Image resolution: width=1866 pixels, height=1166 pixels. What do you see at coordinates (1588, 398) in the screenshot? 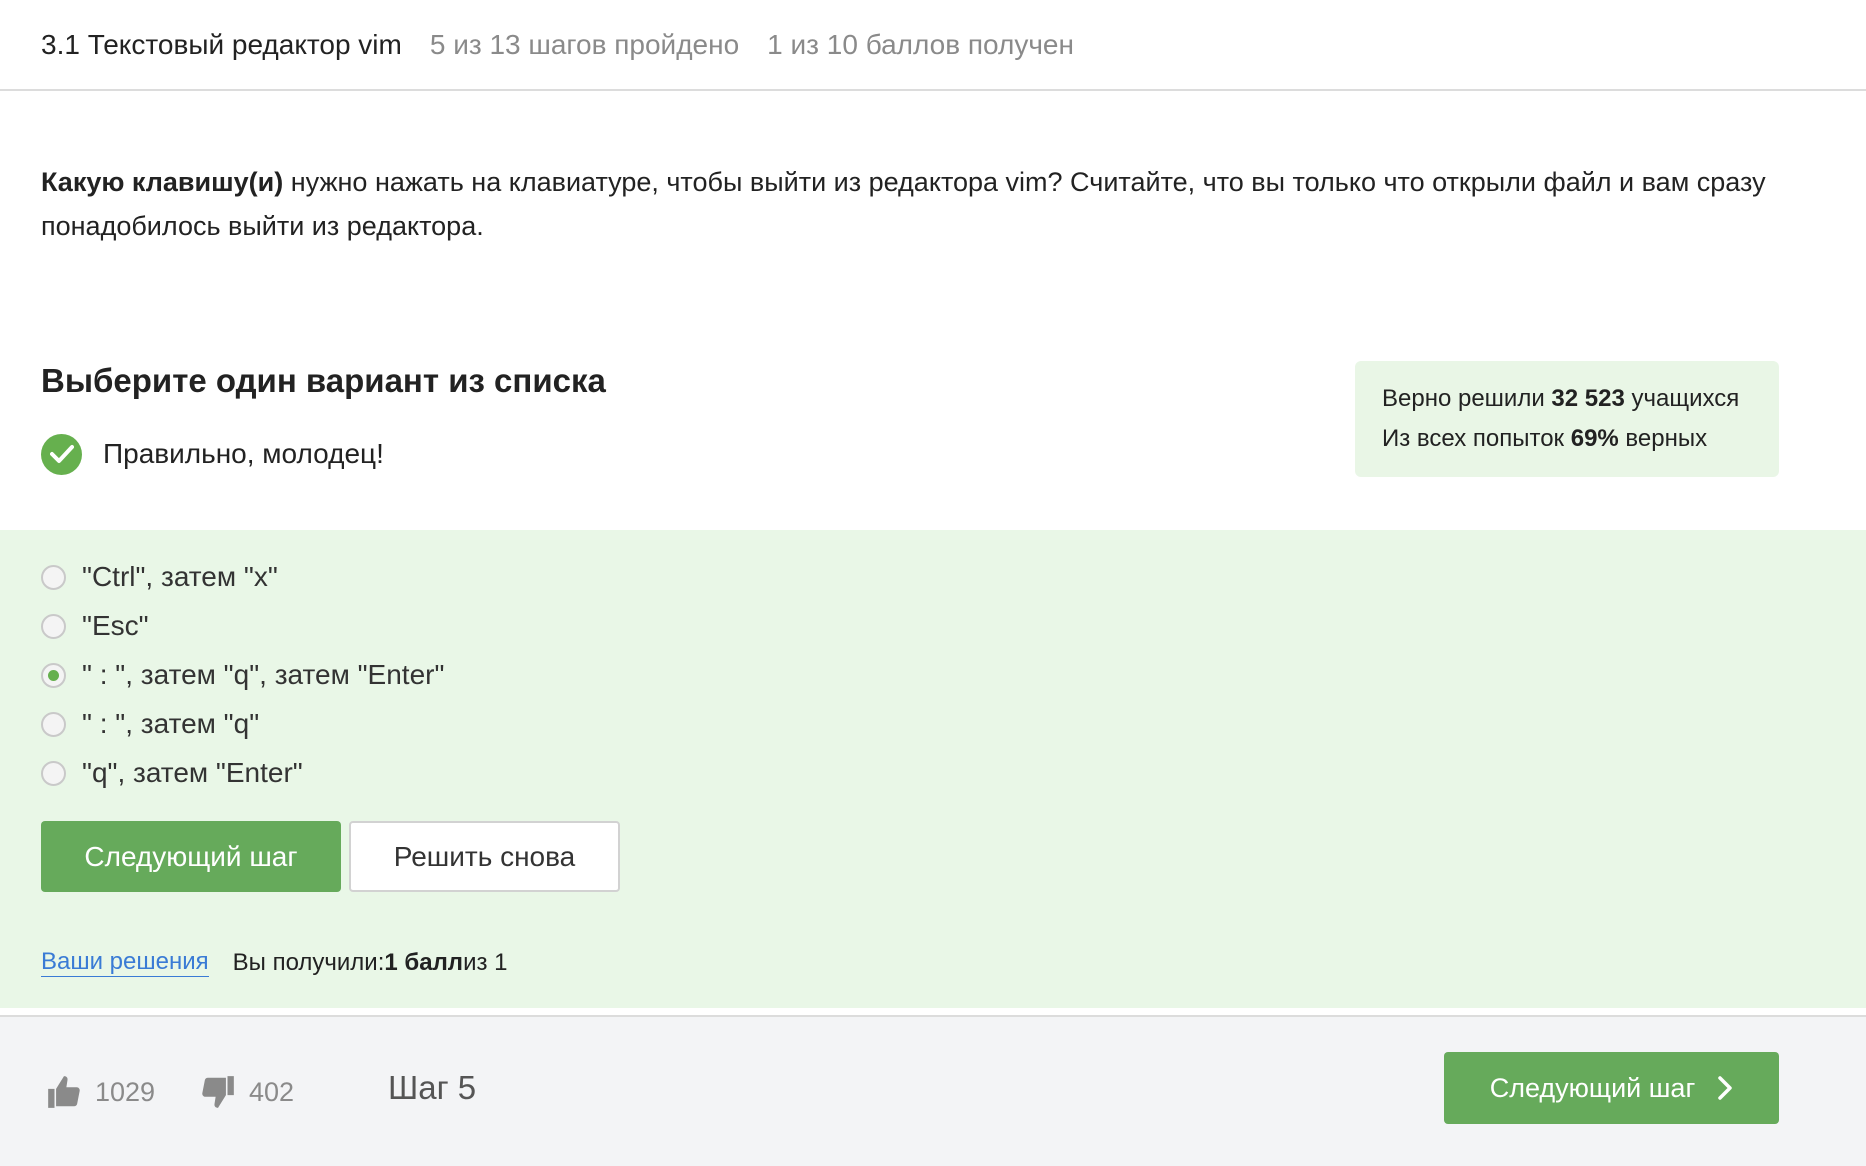
I see `stats-solved-value: 32 523` at bounding box center [1588, 398].